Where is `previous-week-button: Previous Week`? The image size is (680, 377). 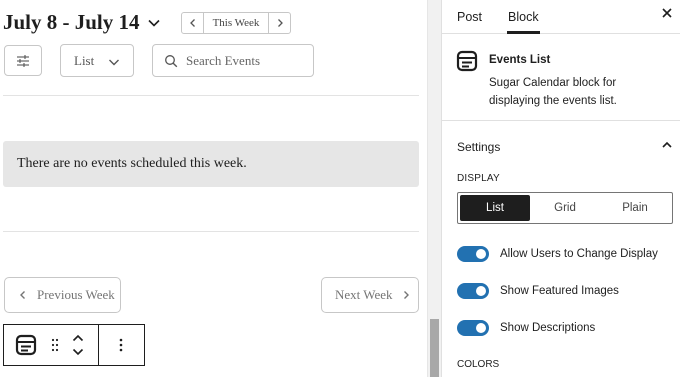
previous-week-button: Previous Week is located at coordinates (62, 295).